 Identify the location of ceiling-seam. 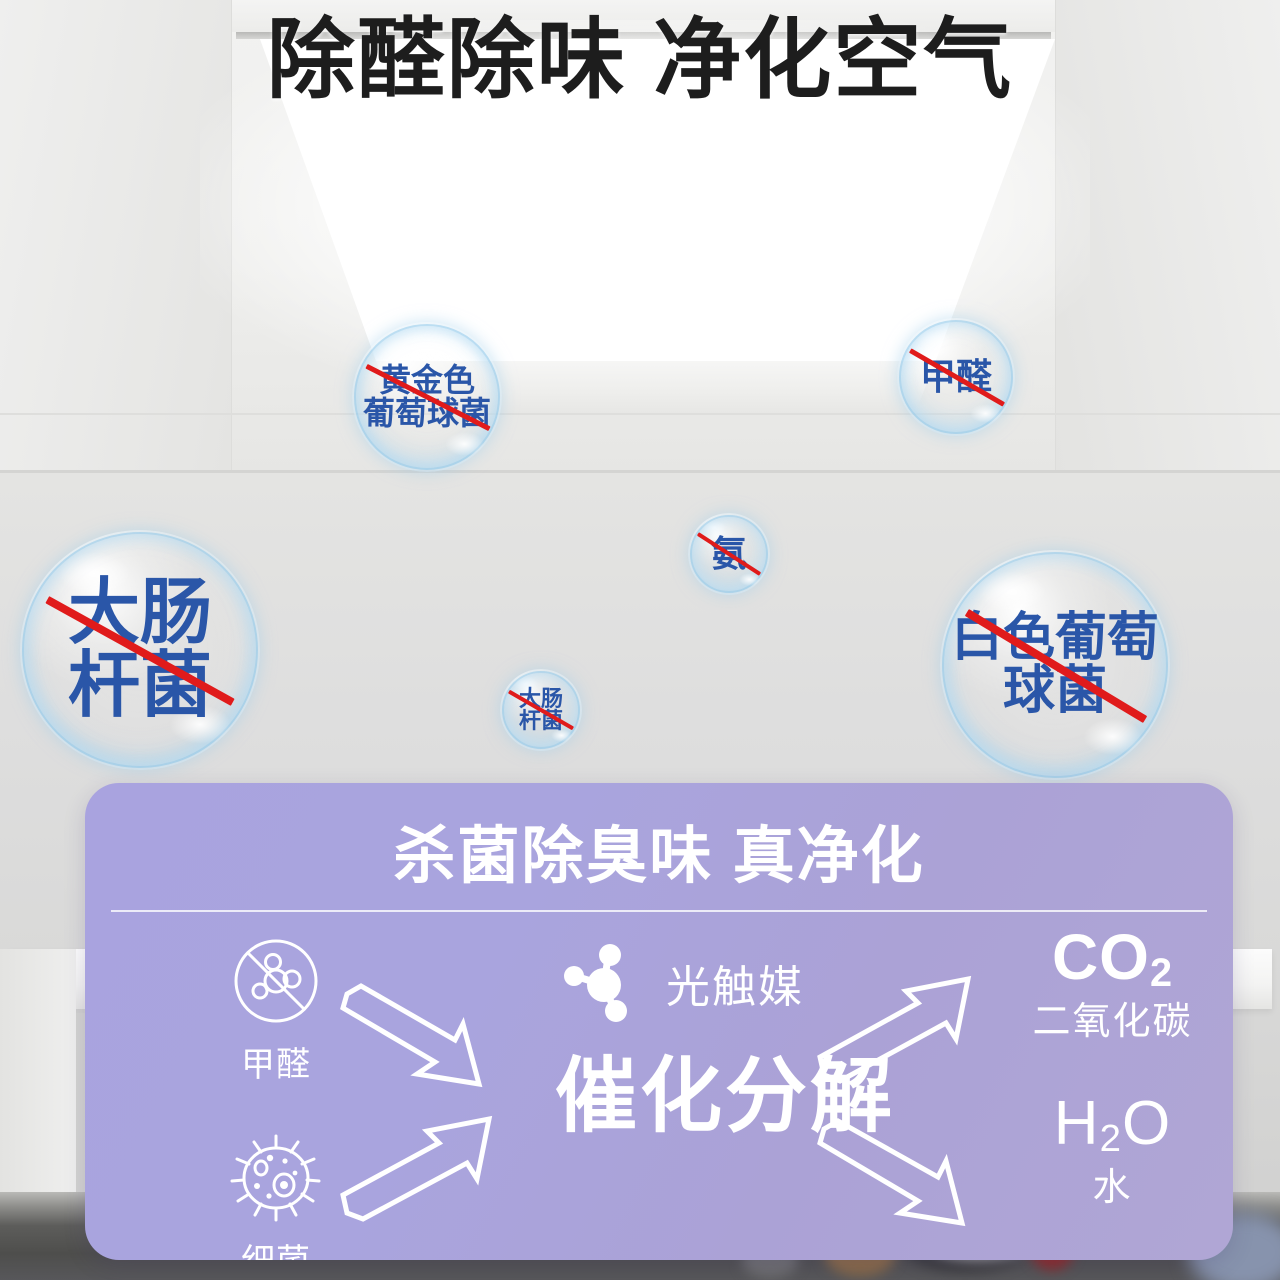
(640, 414).